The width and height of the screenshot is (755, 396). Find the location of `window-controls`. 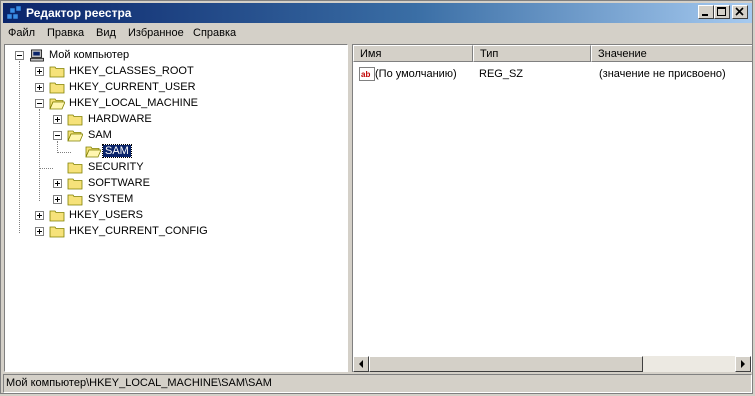

window-controls is located at coordinates (724, 12).